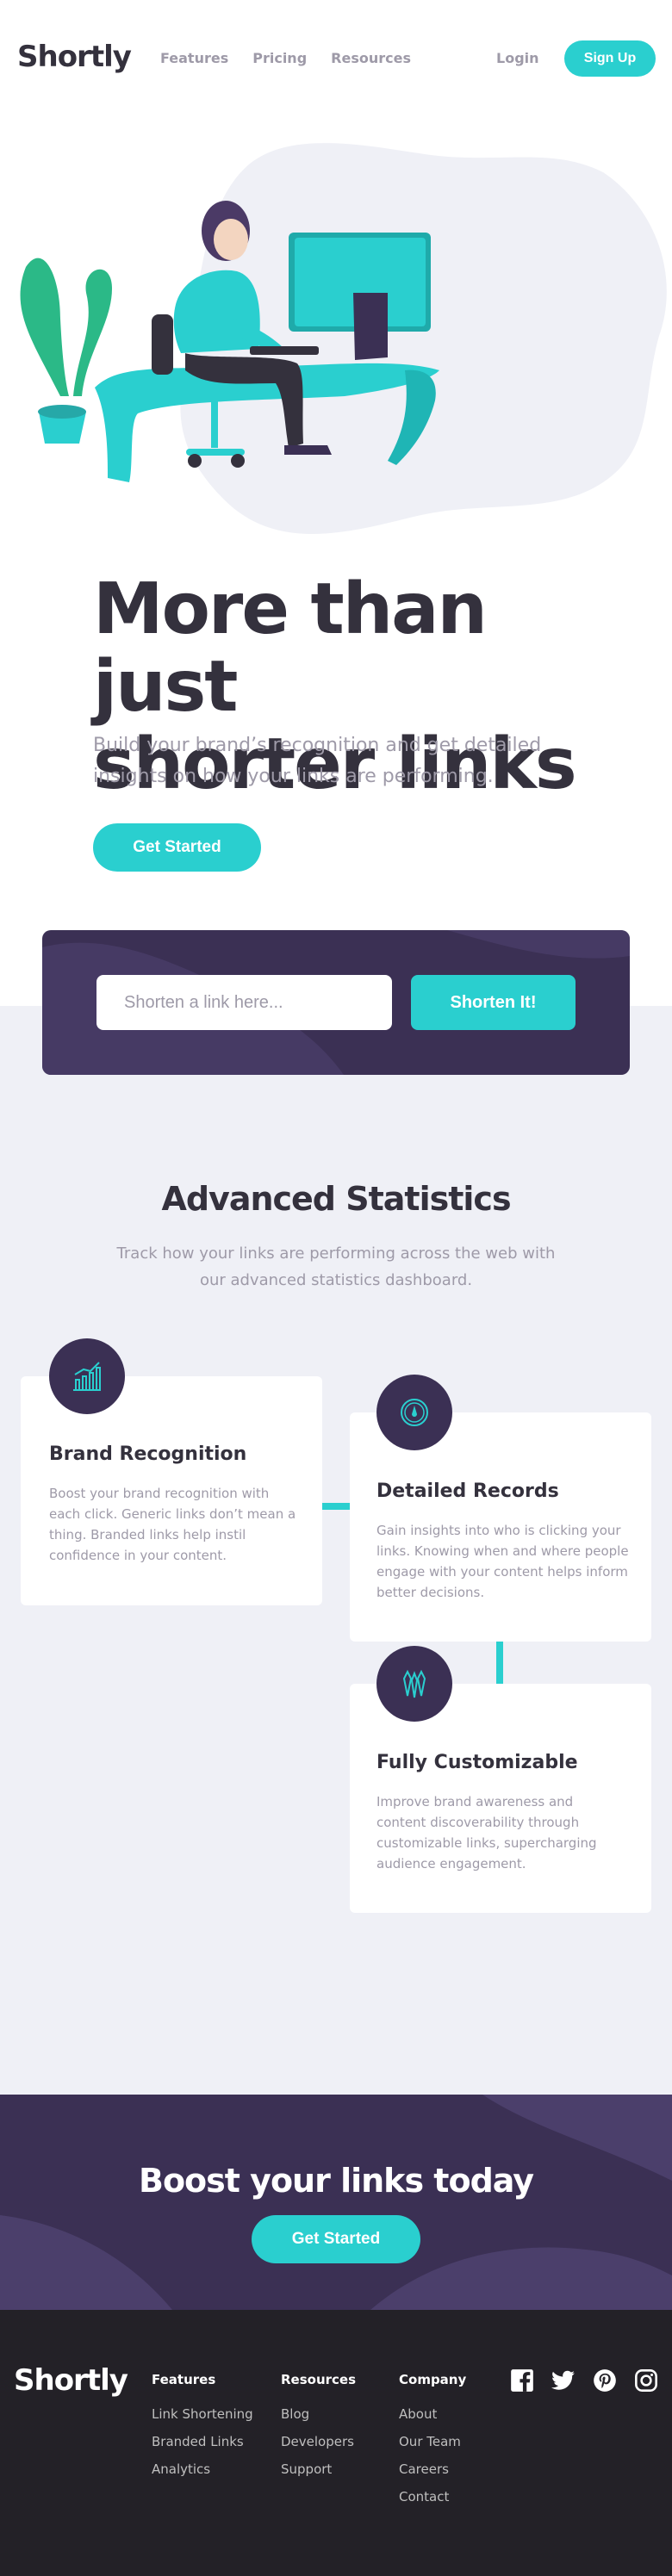 The image size is (672, 2576). I want to click on pens-icon, so click(414, 1684).